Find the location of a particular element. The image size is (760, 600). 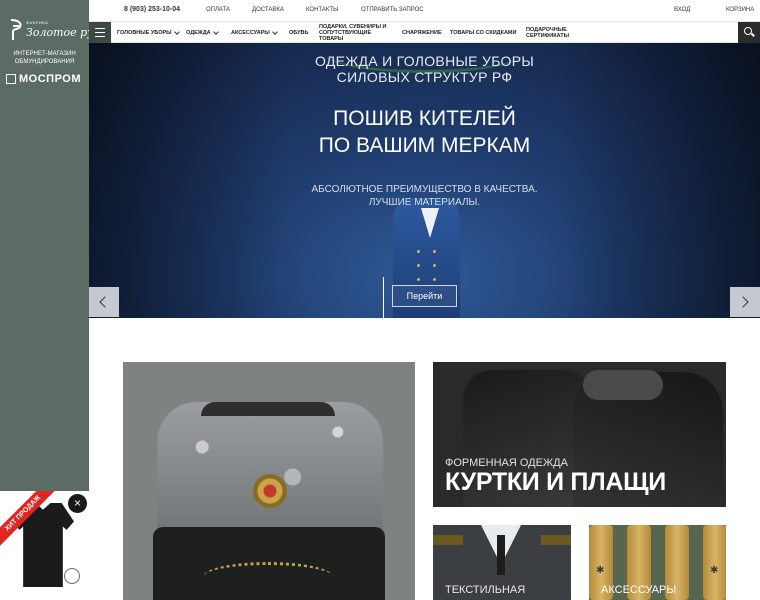

nav-item-headwear: ГОЛОВНЫЕ УБОРЫ is located at coordinates (148, 32).